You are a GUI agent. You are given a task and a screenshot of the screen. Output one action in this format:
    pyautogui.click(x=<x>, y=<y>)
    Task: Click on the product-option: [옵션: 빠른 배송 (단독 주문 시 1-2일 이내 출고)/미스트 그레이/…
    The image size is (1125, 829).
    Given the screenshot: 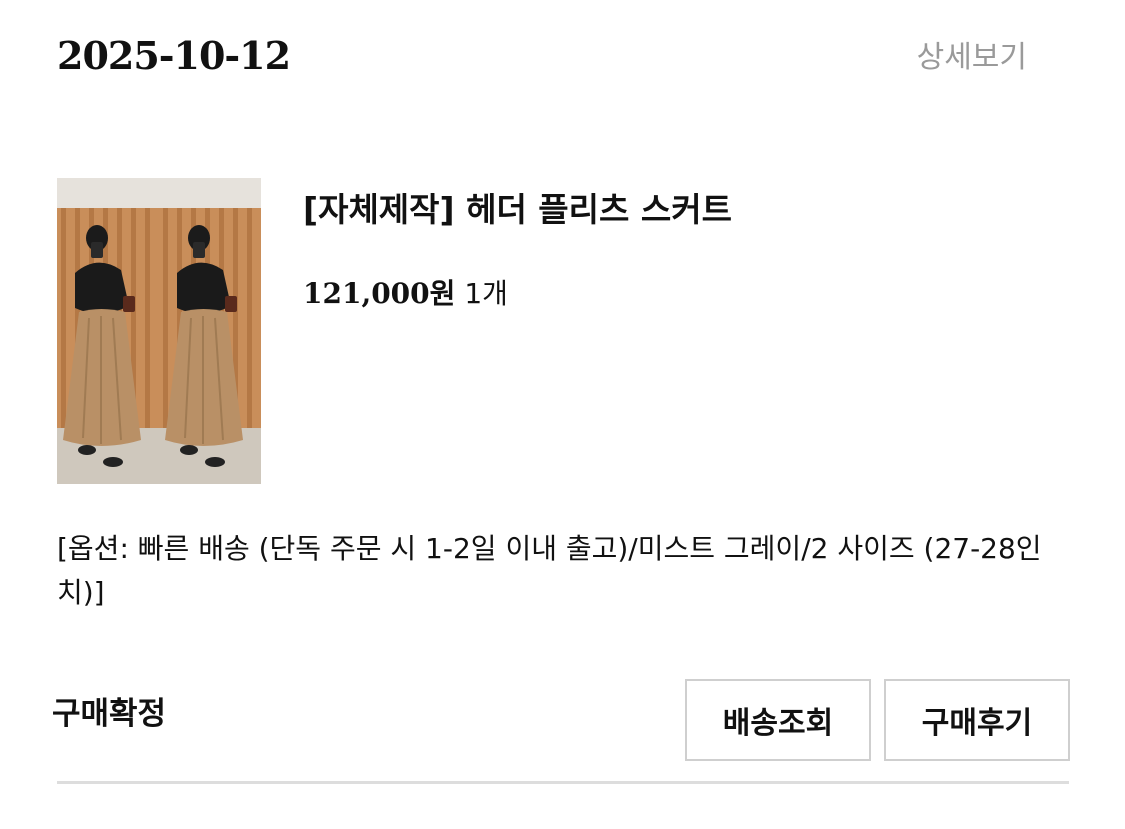 What is the action you would take?
    pyautogui.click(x=549, y=570)
    